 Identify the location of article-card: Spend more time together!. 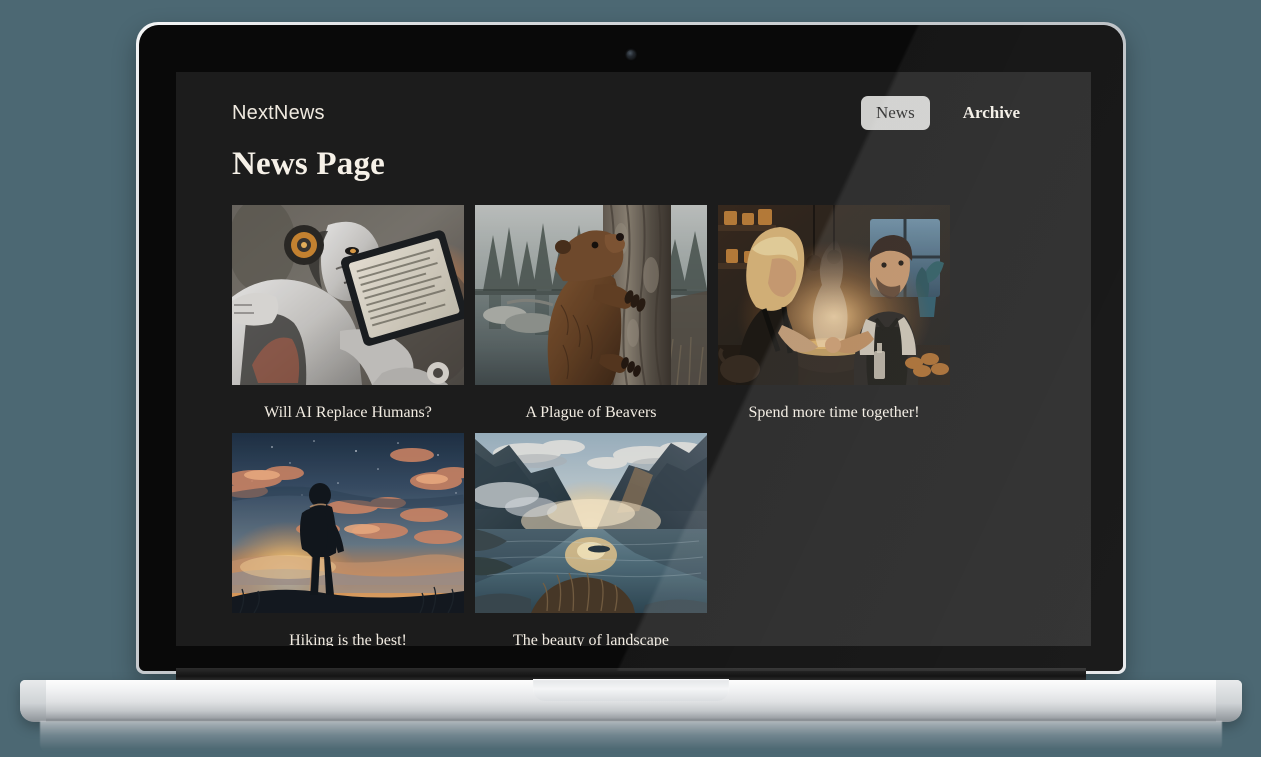
(834, 313).